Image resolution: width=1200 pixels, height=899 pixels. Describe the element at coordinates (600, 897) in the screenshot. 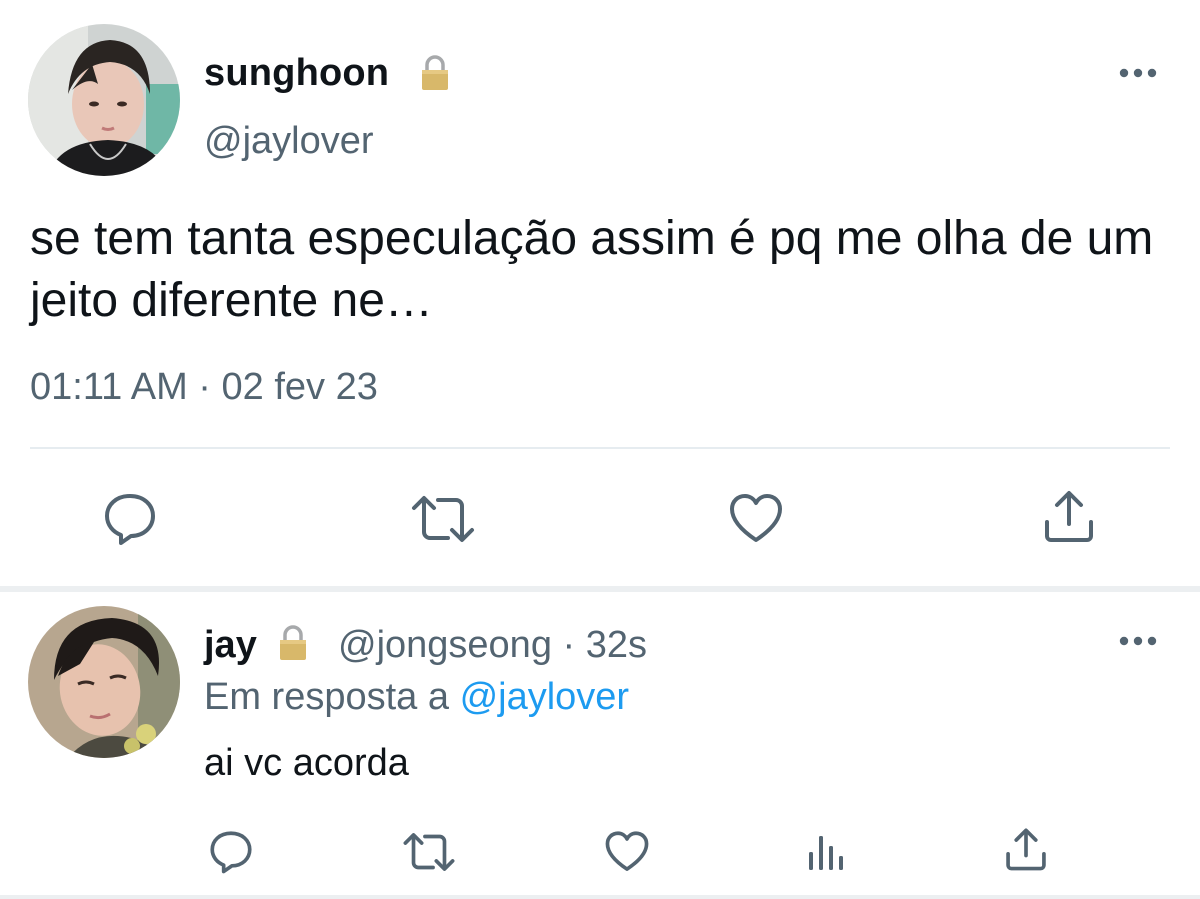

I see `bottom-divider` at that location.